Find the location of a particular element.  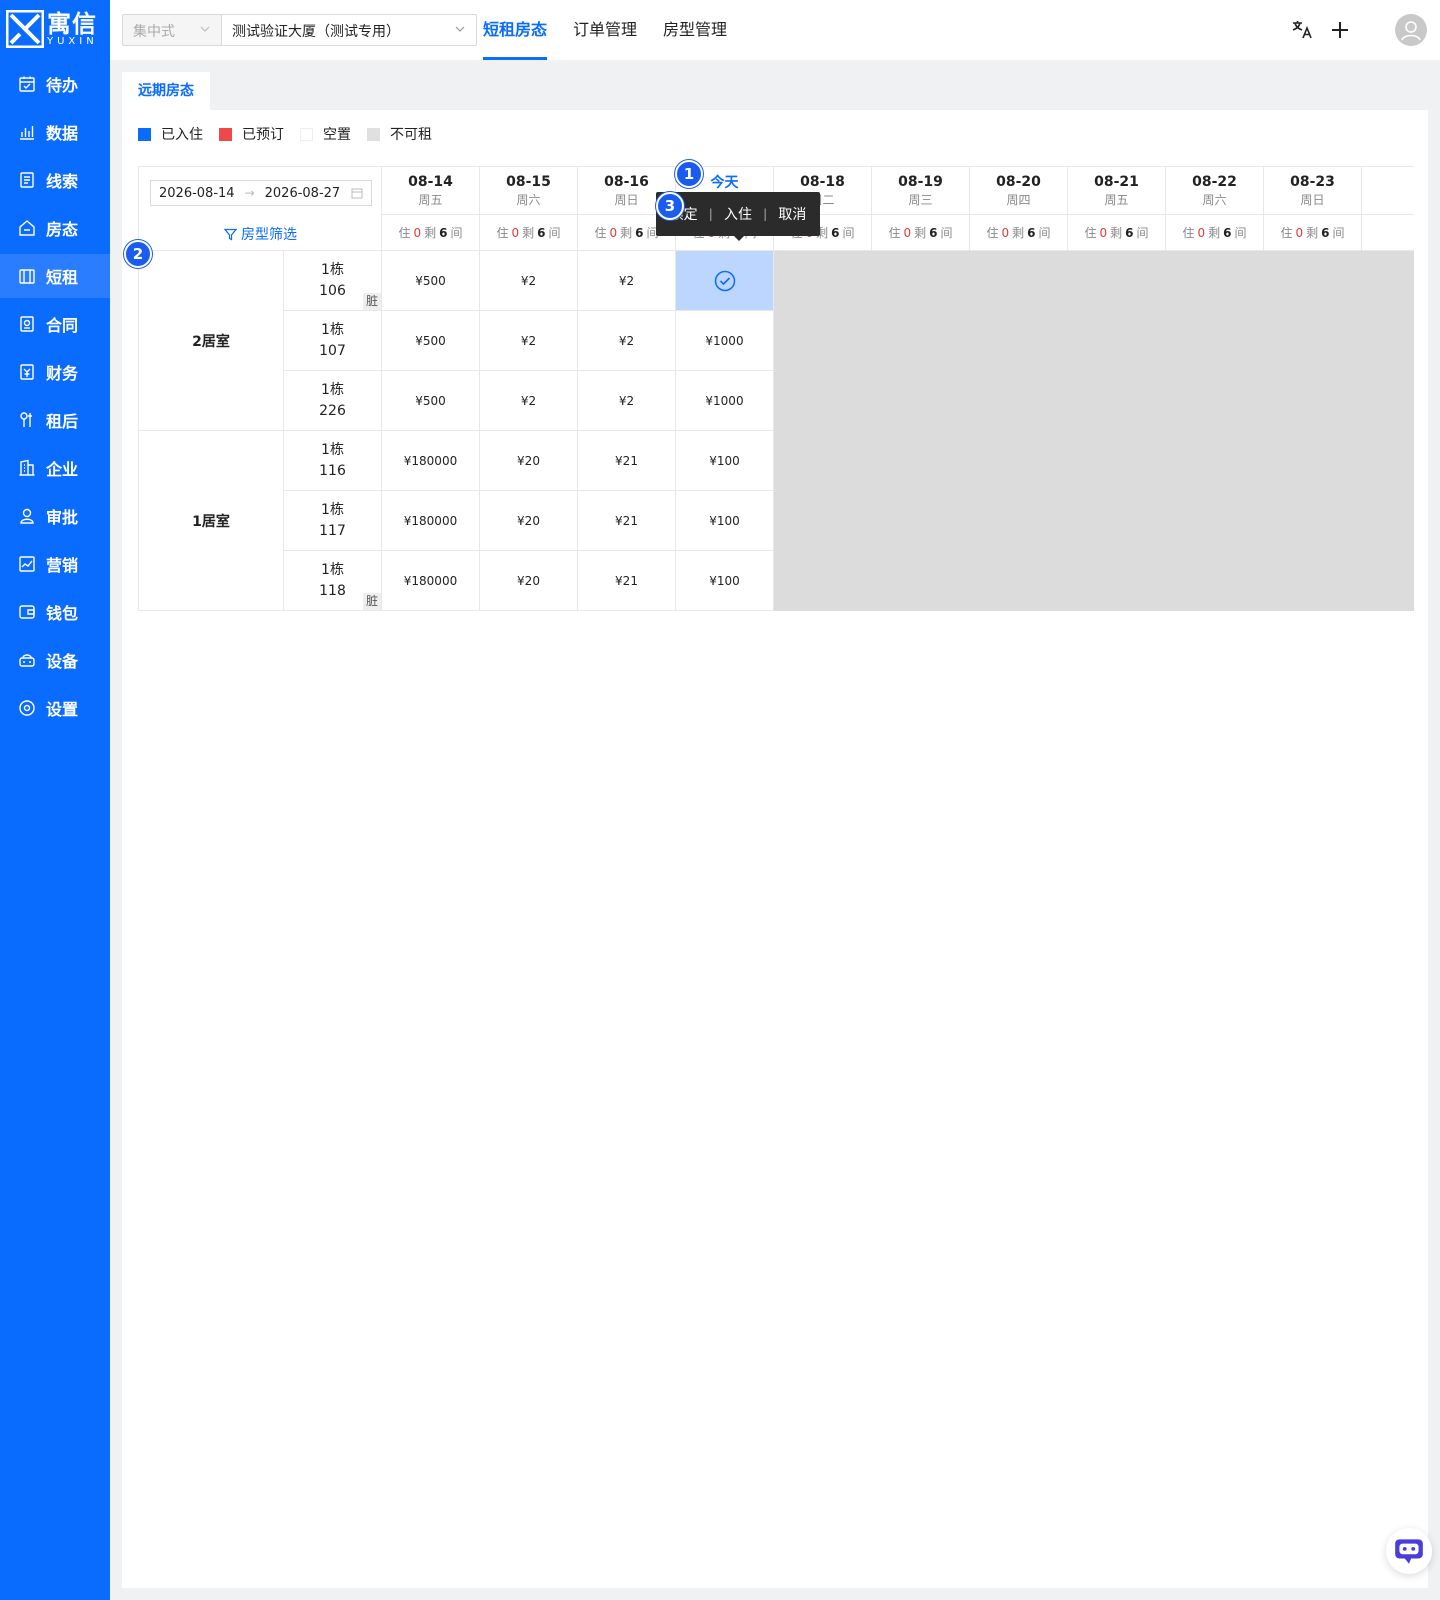

tab-short-rent-status: 短租房态 is located at coordinates (515, 30).